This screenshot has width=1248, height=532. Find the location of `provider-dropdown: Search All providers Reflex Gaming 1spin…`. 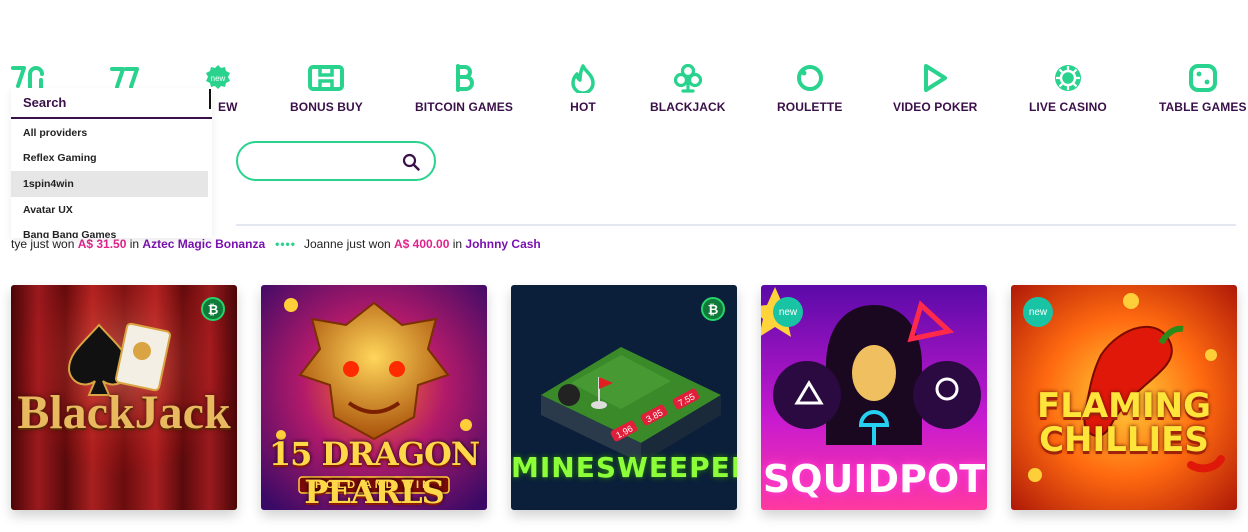

provider-dropdown: Search All providers Reflex Gaming 1spin… is located at coordinates (111, 163).